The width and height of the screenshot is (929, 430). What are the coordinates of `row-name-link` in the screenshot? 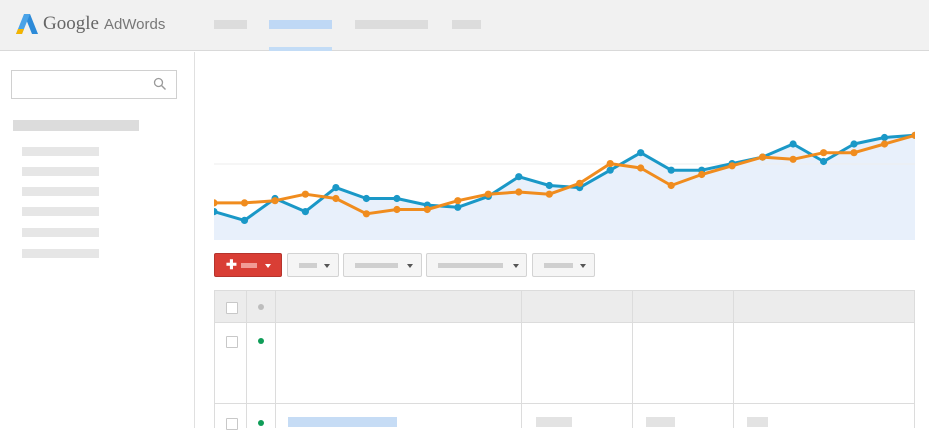 It's located at (342, 422).